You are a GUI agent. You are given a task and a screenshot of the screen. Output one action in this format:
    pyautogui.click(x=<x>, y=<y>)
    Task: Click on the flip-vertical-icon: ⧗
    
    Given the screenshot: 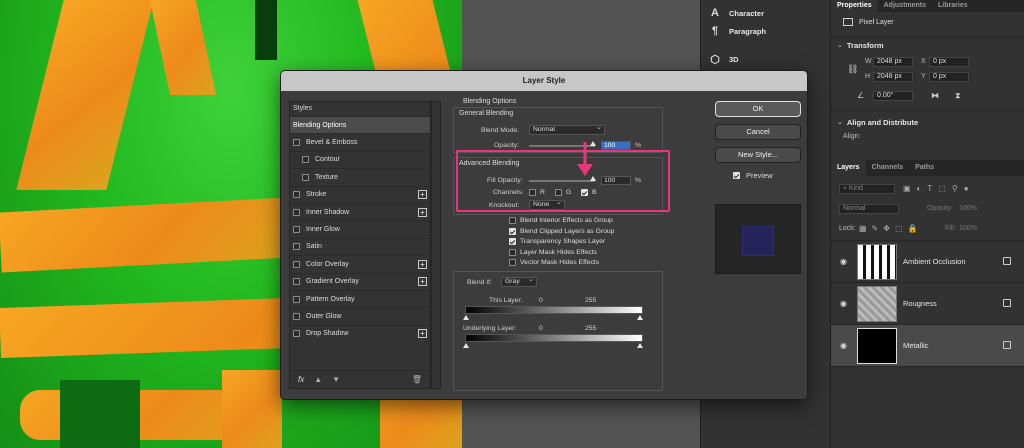 What is the action you would take?
    pyautogui.click(x=958, y=96)
    